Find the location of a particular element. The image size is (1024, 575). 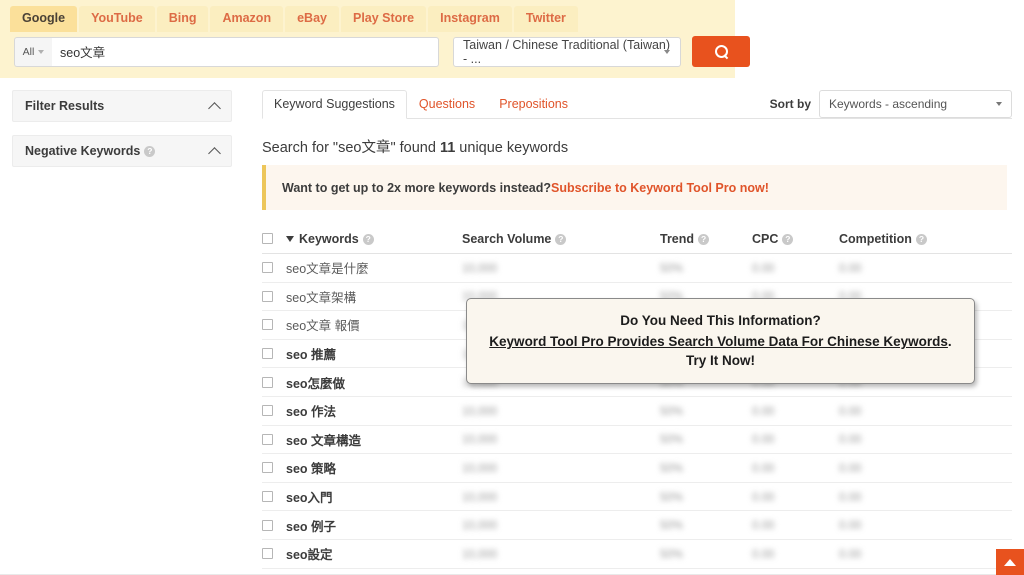

search-icon is located at coordinates (721, 51).